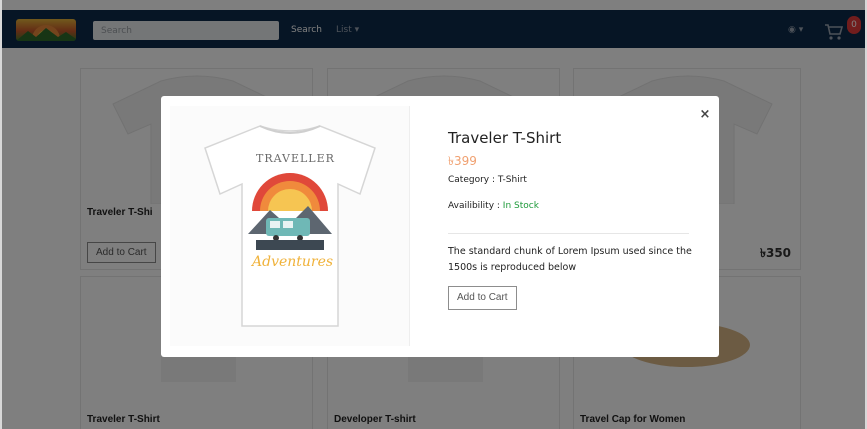  Describe the element at coordinates (462, 161) in the screenshot. I see `modal-product-price: ৳399` at that location.